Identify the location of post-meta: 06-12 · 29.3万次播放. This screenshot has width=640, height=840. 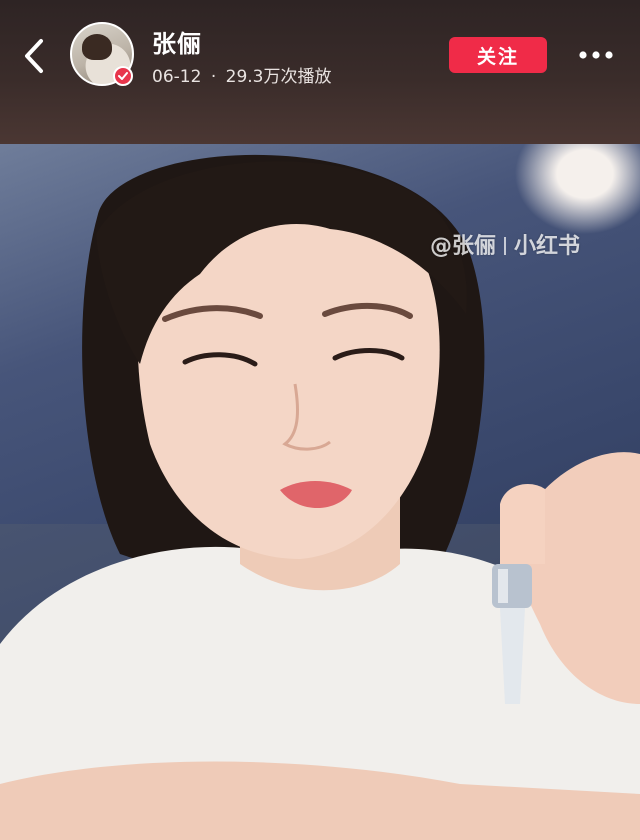
(241, 74).